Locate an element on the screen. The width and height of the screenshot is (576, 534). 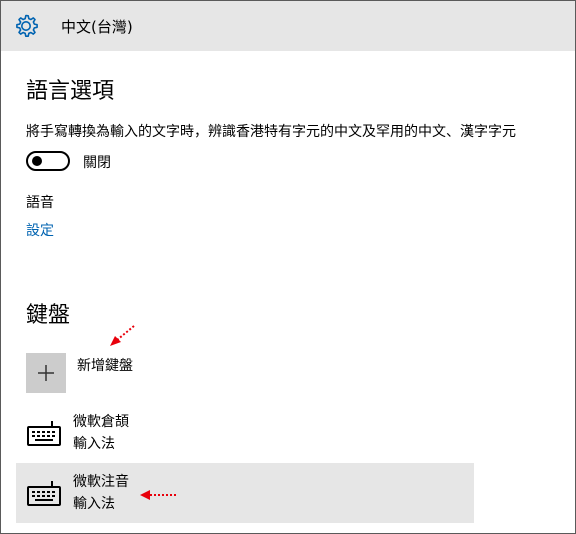
window-title: 中文(台灣) is located at coordinates (97, 27).